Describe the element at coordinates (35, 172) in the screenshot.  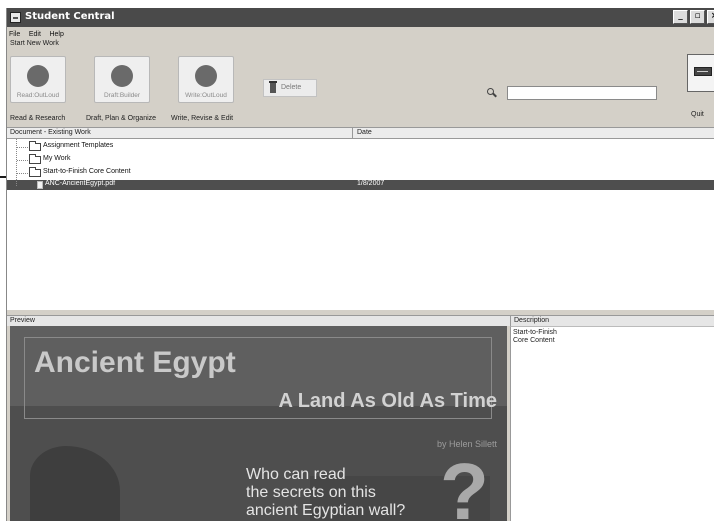
I see `folder-open-icon` at that location.